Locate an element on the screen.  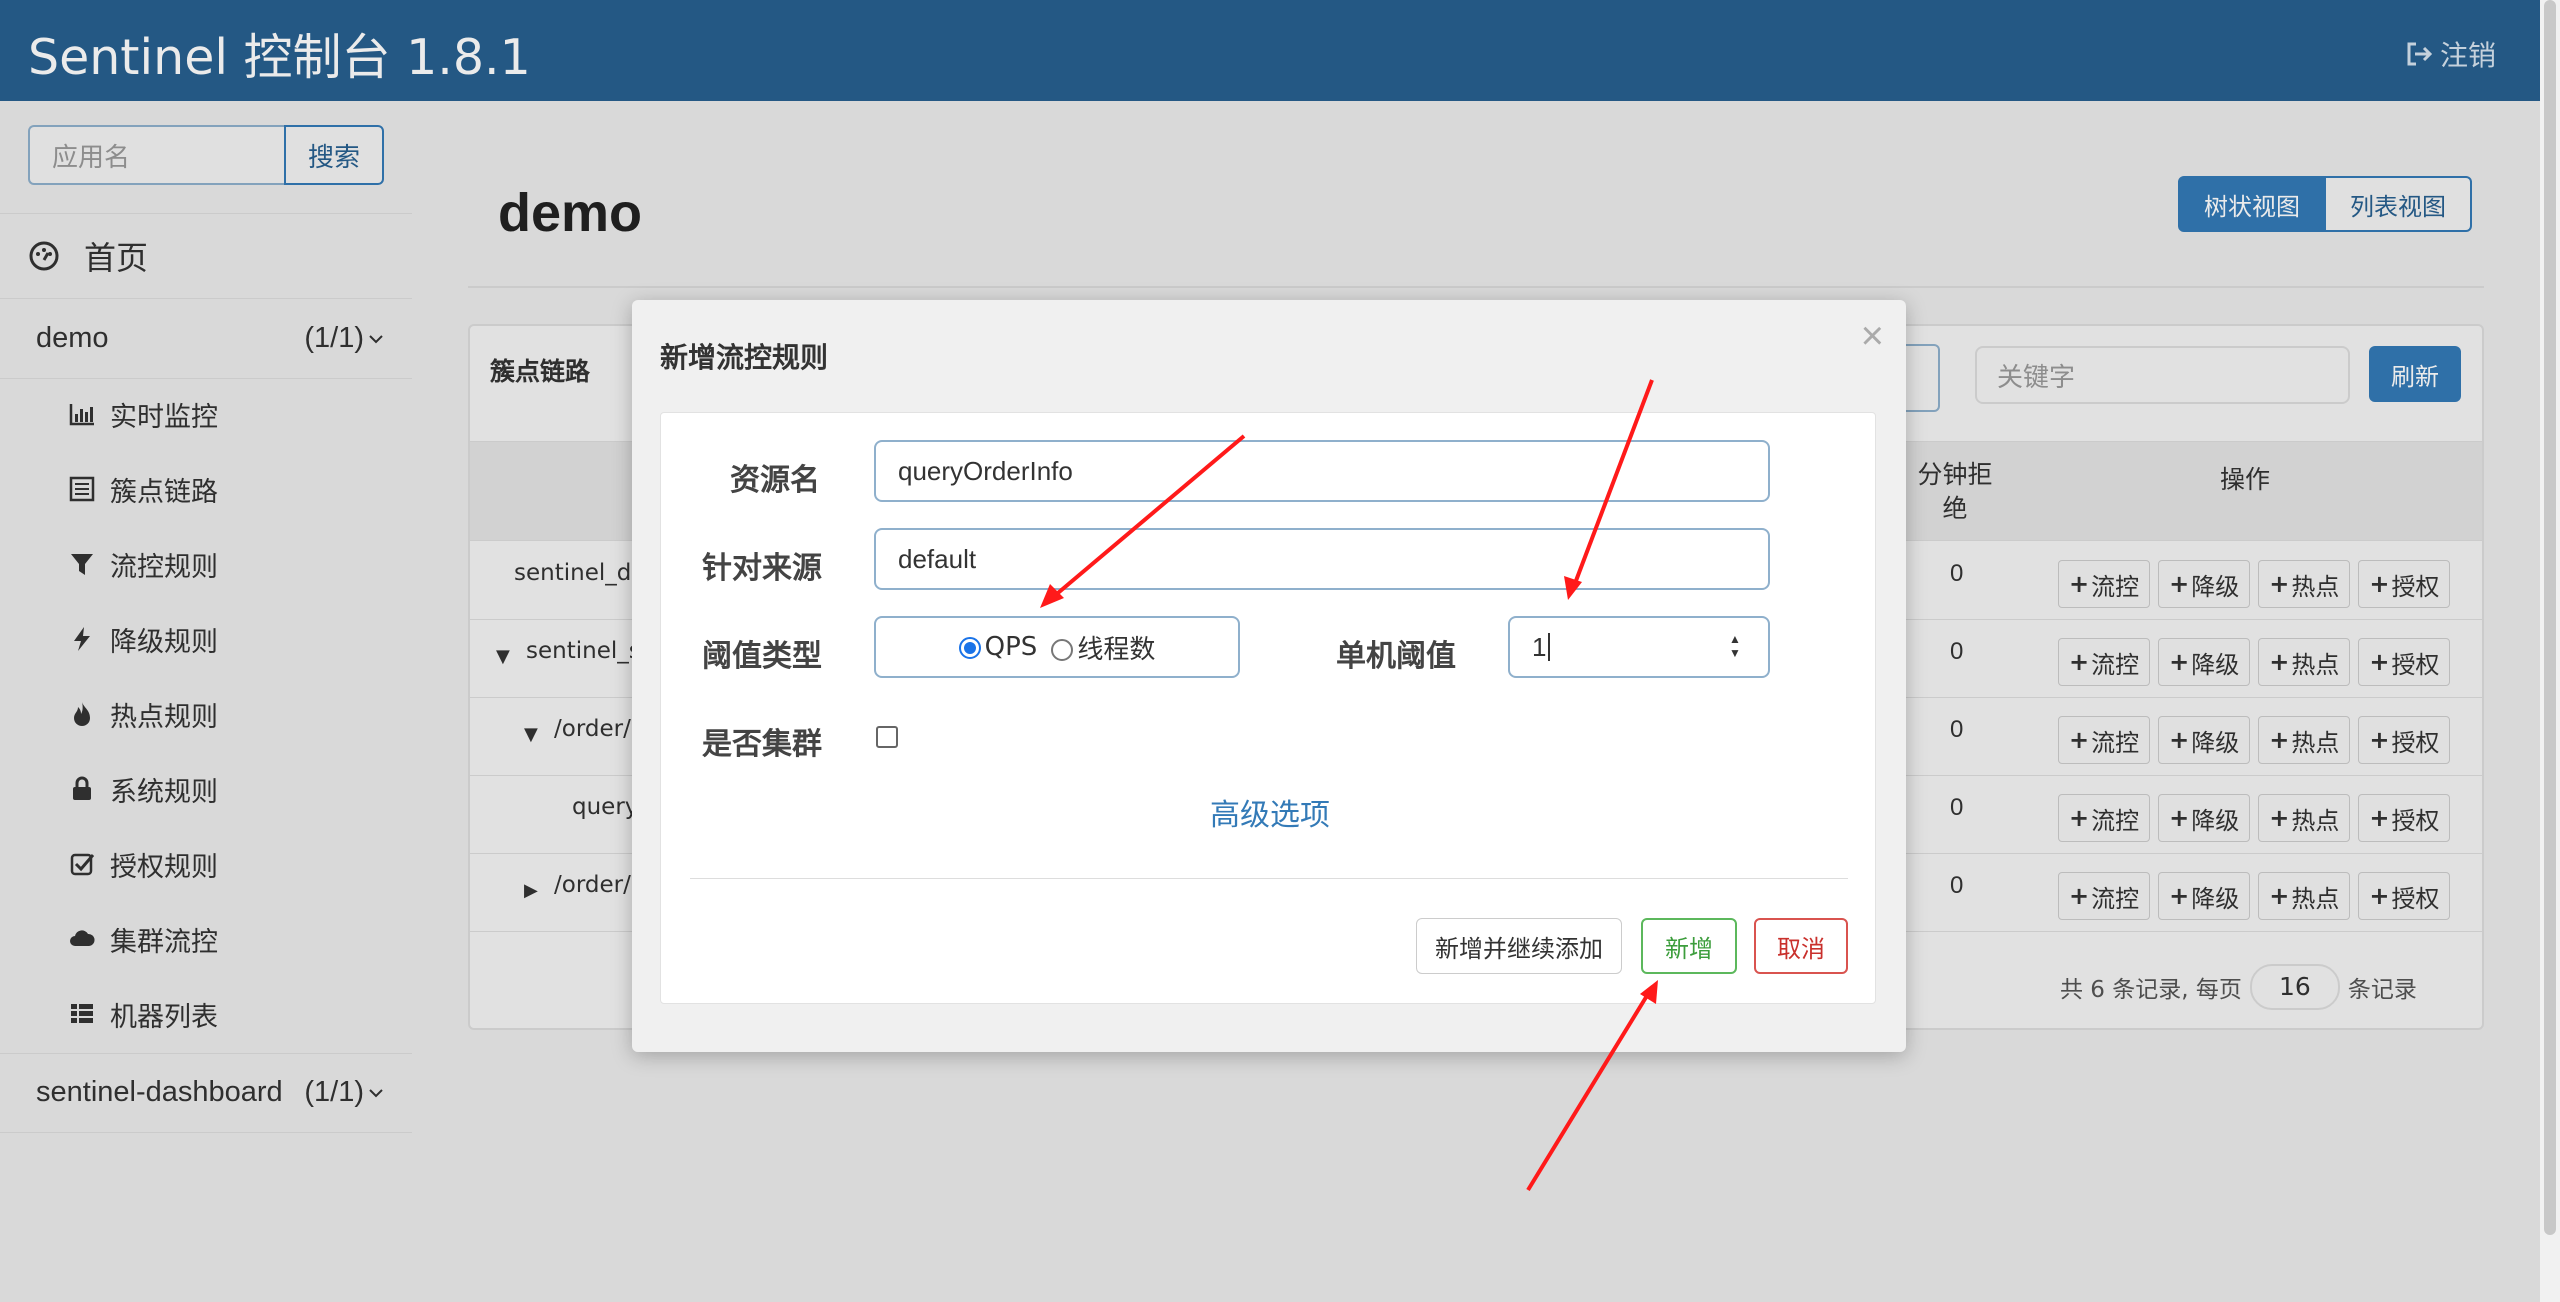
cancel-button: 取消 is located at coordinates (1801, 946).